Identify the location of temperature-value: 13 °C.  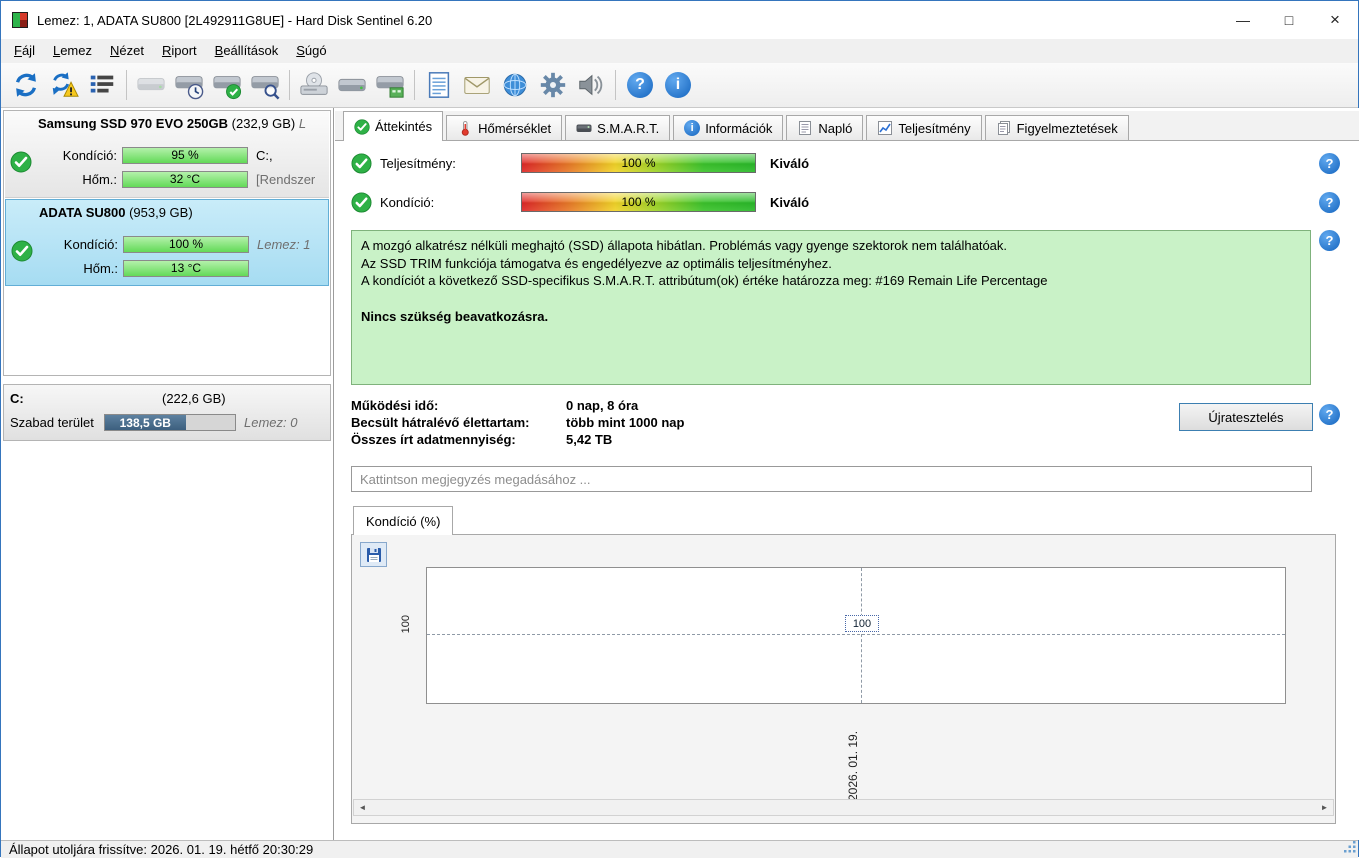
(186, 268).